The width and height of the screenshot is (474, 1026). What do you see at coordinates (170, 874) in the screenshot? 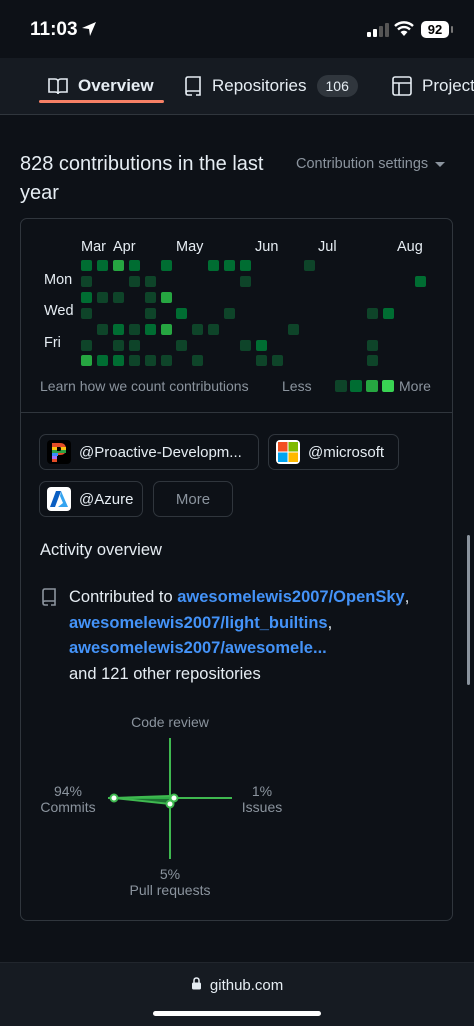
I see `prs-percentage: 5%` at bounding box center [170, 874].